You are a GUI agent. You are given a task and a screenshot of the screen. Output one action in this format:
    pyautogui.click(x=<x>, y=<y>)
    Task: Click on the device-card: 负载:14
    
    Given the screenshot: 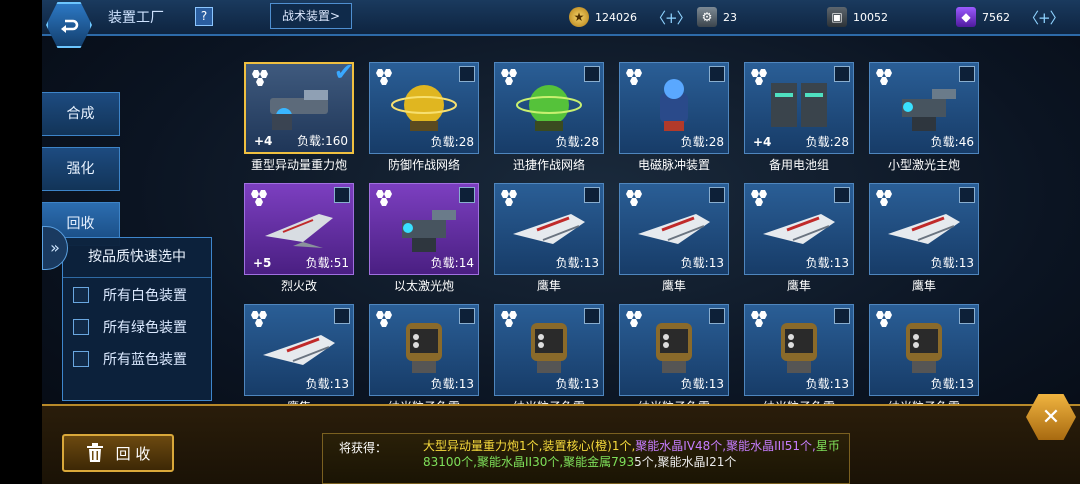 What is the action you would take?
    pyautogui.click(x=424, y=229)
    